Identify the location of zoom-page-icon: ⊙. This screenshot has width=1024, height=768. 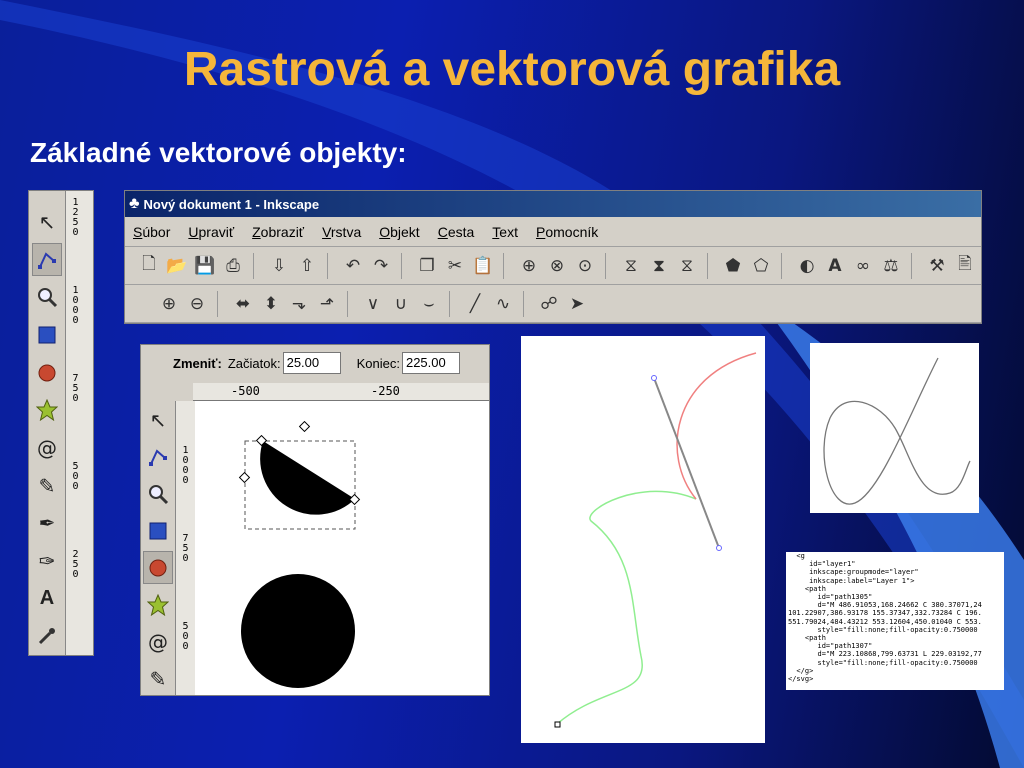
(585, 266).